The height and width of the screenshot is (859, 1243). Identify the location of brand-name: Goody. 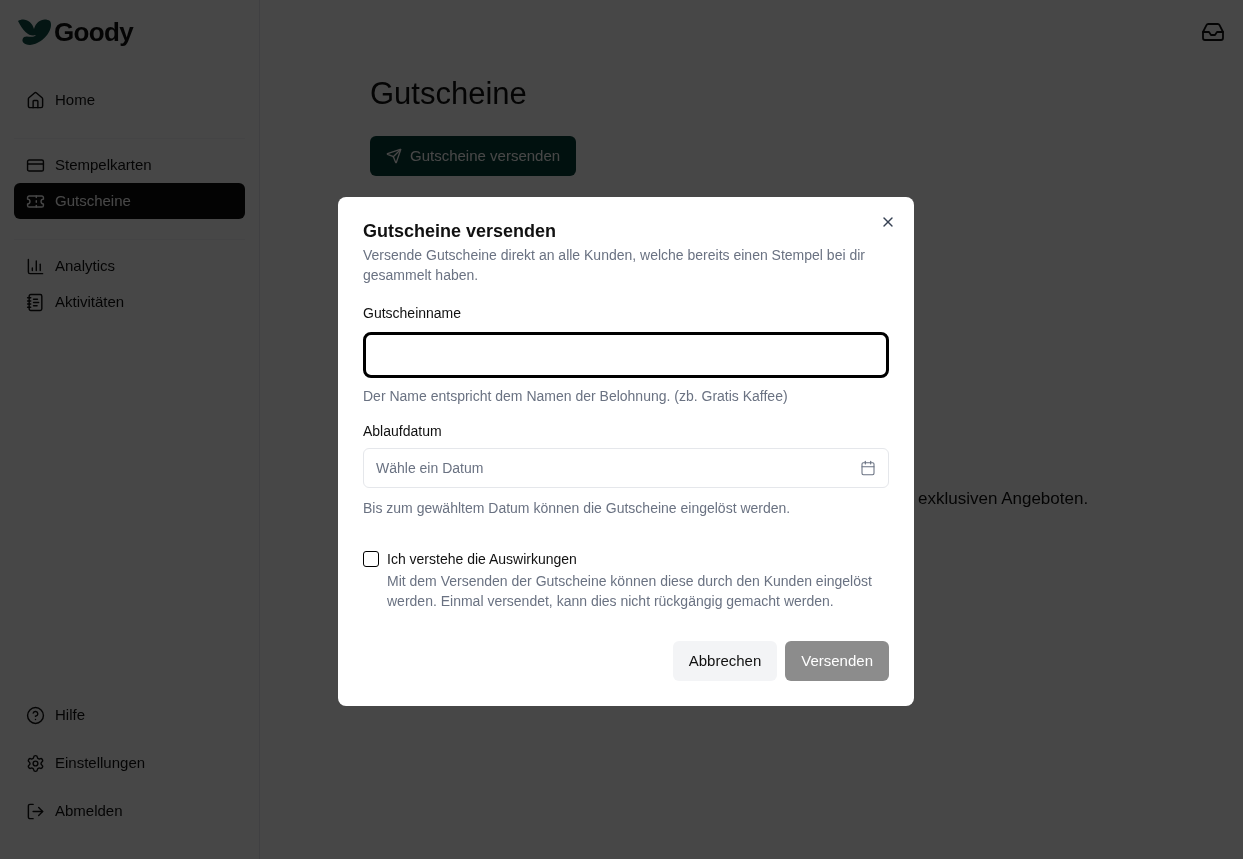
(94, 32).